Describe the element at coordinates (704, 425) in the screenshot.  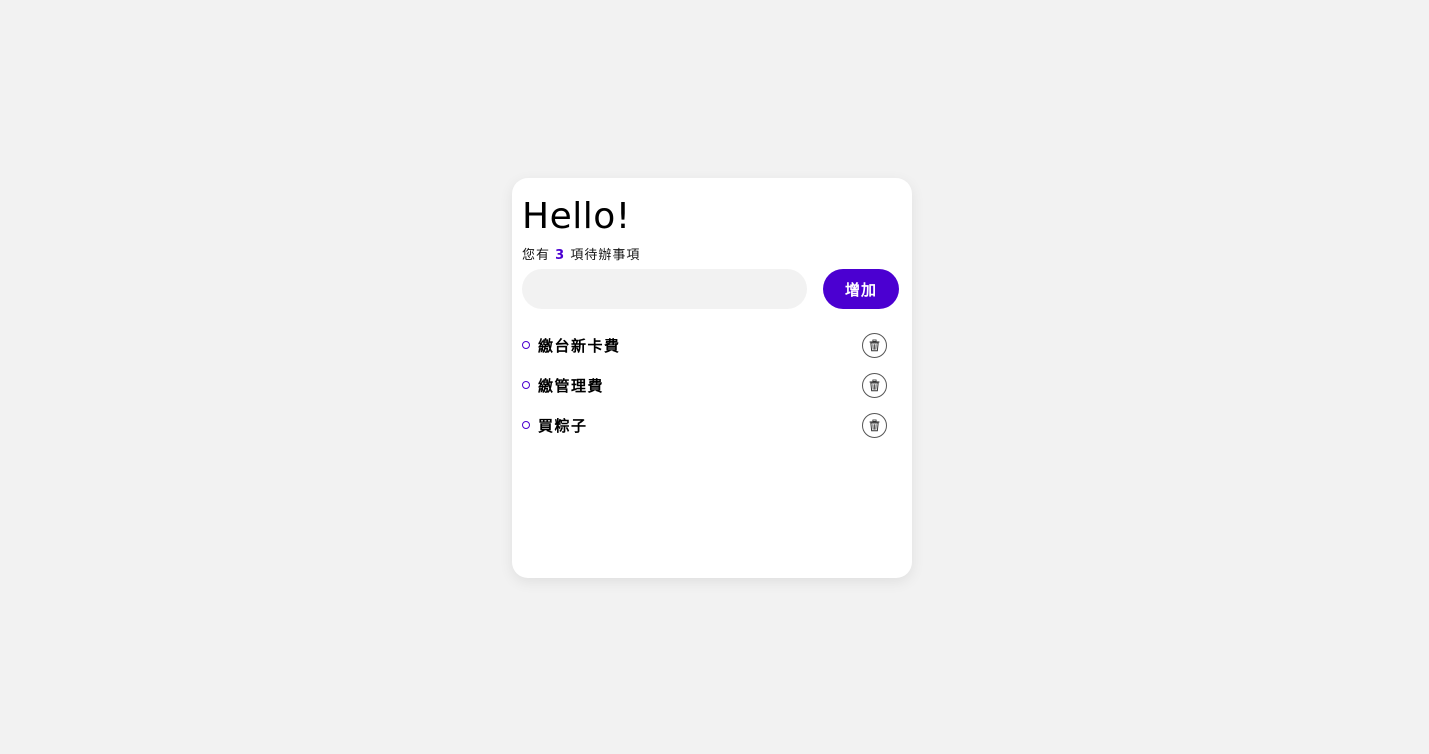
I see `todo-item: 買粽子` at that location.